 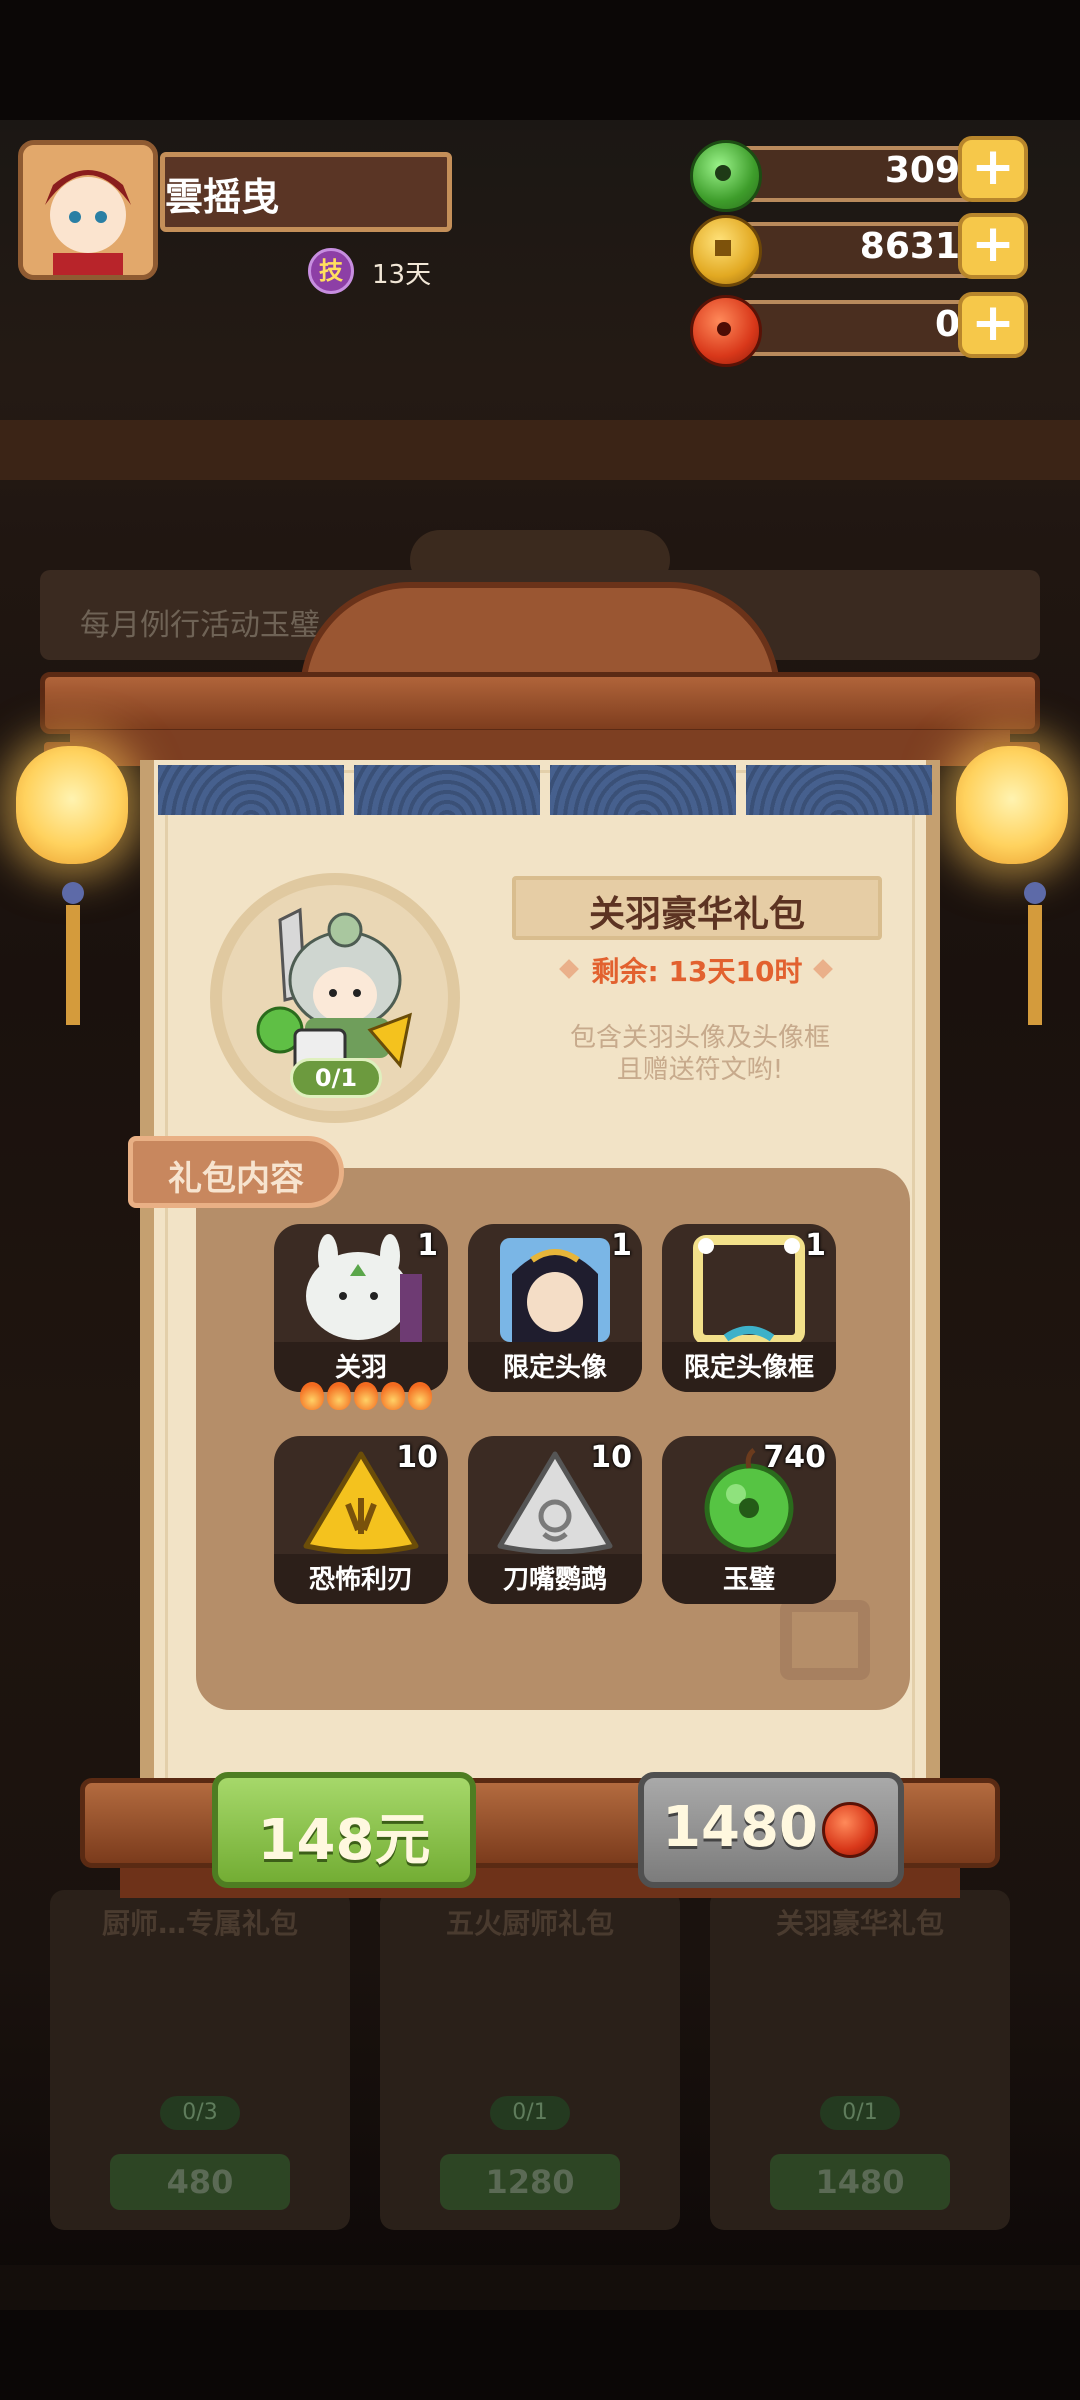 I want to click on background-pack-card: 厨师…专属礼包 0/3 480, so click(x=200, y=2060).